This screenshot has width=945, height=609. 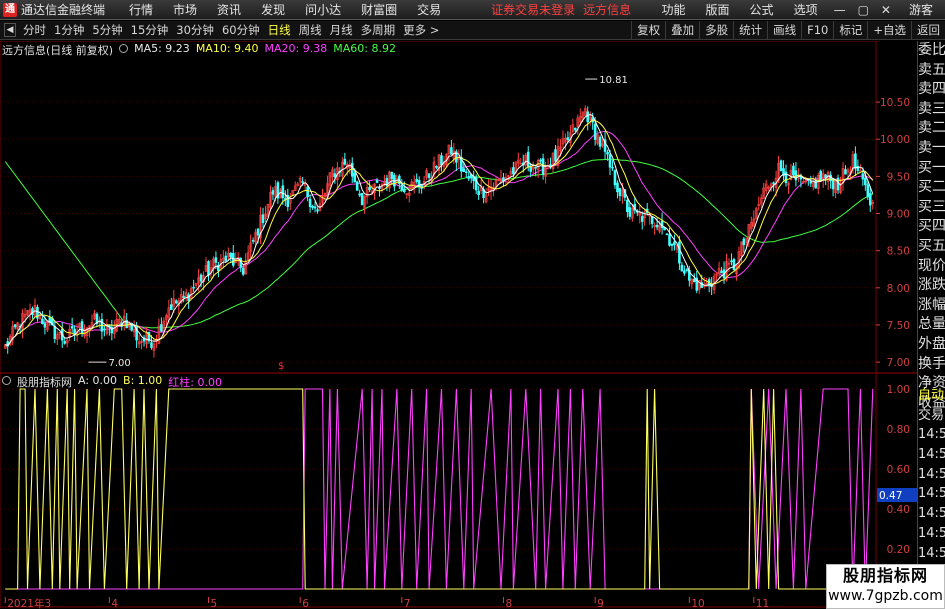 I want to click on button-f10: F10, so click(x=817, y=30).